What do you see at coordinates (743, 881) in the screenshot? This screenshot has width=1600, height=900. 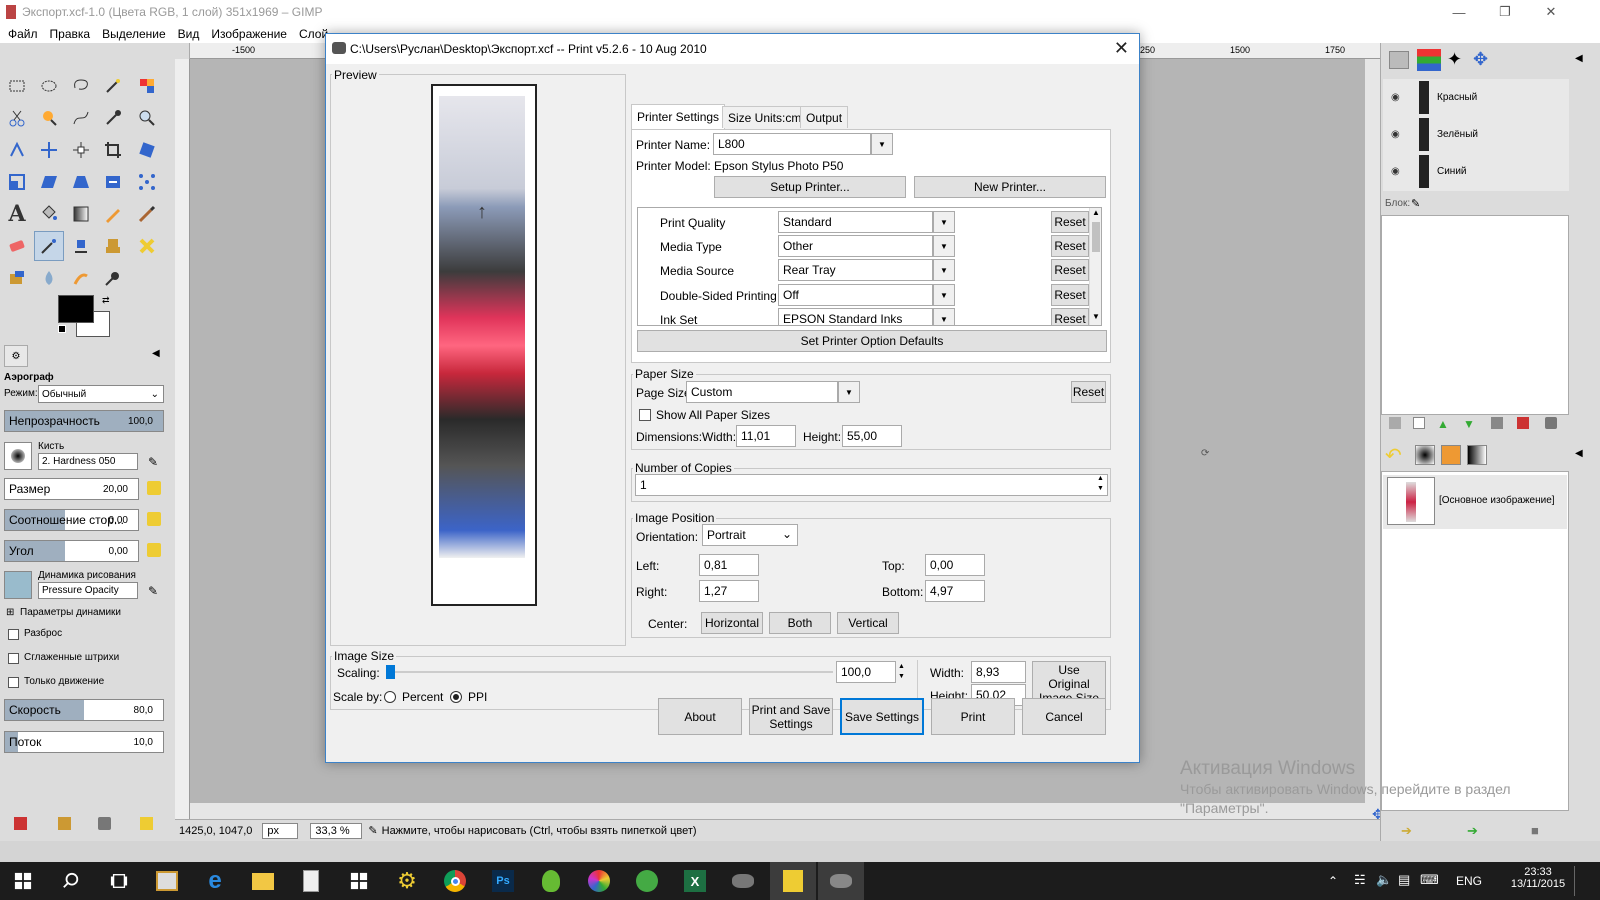 I see `gimp-taskbar-icon` at bounding box center [743, 881].